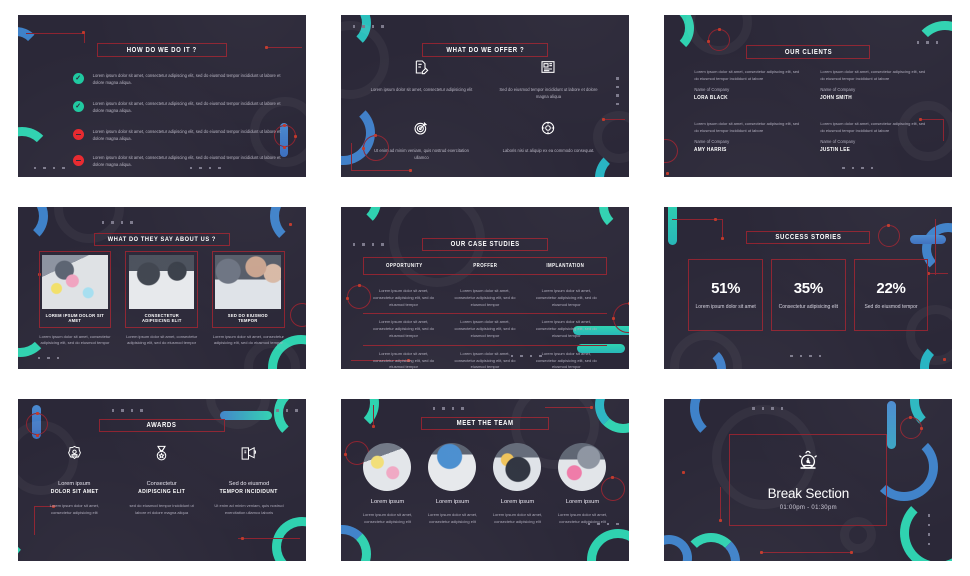 Image resolution: width=970 pixels, height=576 pixels. What do you see at coordinates (297, 315) in the screenshot?
I see `deco-redcircle` at bounding box center [297, 315].